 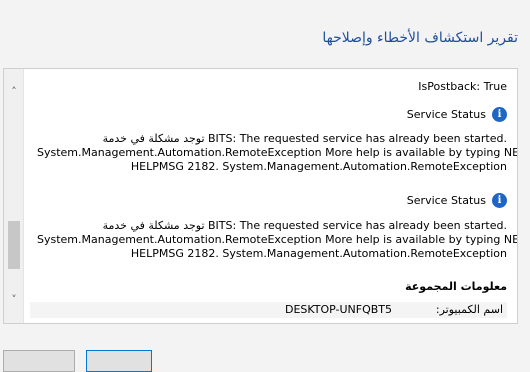 I want to click on vertical-scrollbar: ˄ ˅, so click(x=14, y=196).